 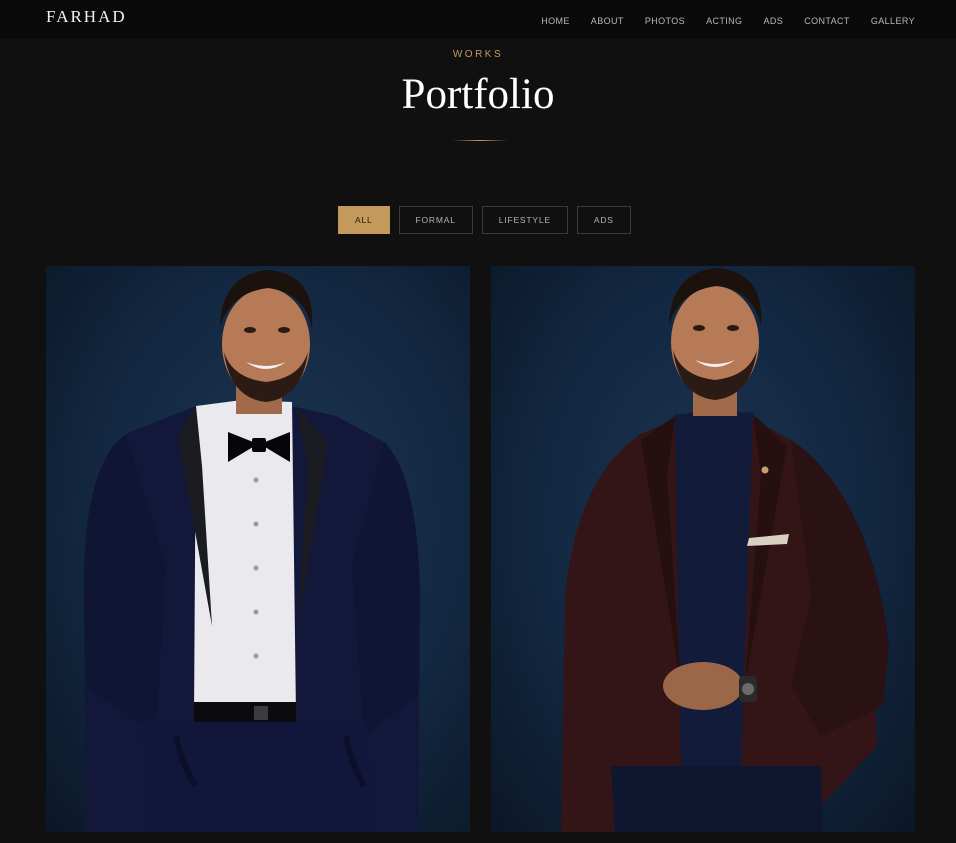 I want to click on nav-link-contact: CONTACT, so click(x=827, y=21).